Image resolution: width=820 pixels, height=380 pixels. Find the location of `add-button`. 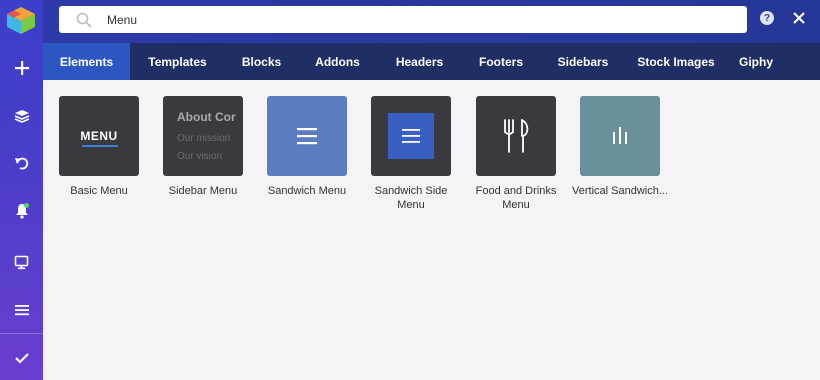

add-button is located at coordinates (21, 68).